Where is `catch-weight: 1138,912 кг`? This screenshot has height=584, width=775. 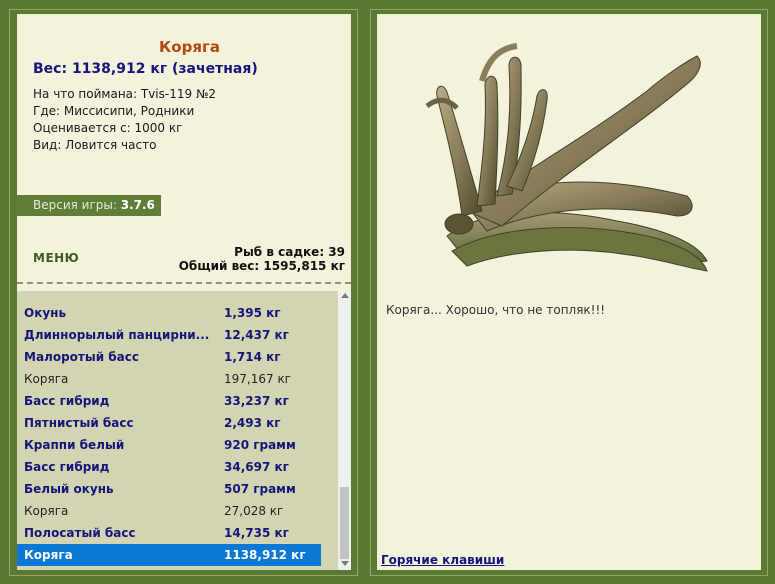
catch-weight: 1138,912 кг is located at coordinates (265, 555).